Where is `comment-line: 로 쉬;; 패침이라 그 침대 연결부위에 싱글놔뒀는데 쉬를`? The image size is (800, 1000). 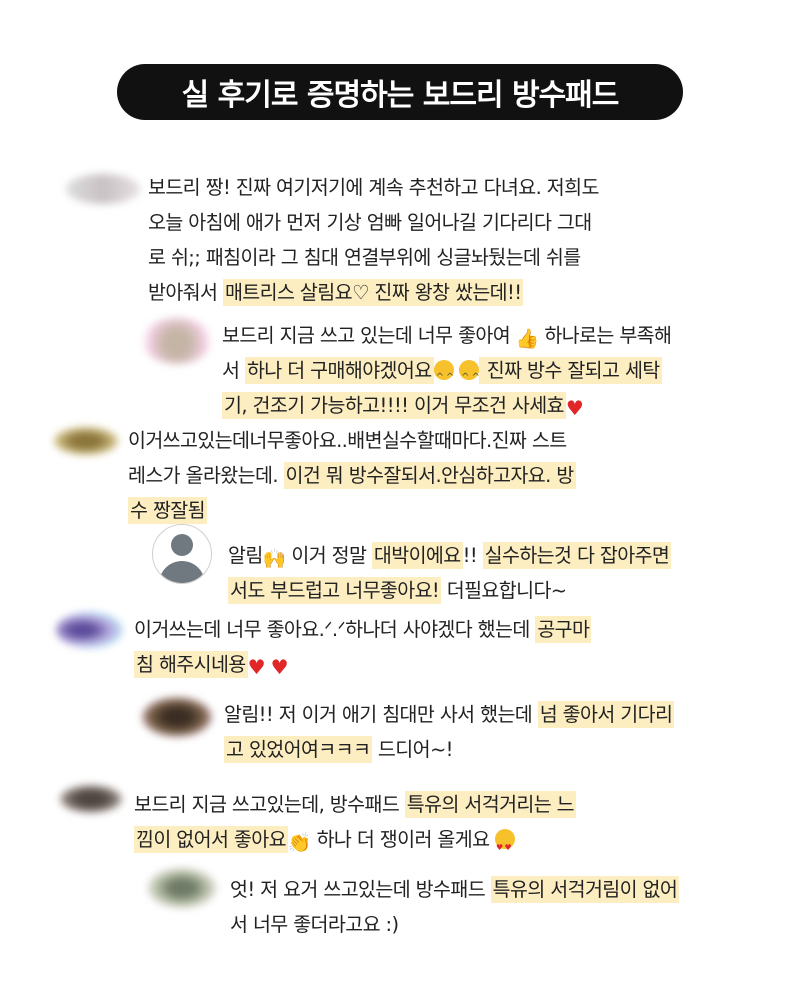
comment-line: 로 쉬;; 패침이라 그 침대 연결부위에 싱글놔뒀는데 쉬를 is located at coordinates (373, 257).